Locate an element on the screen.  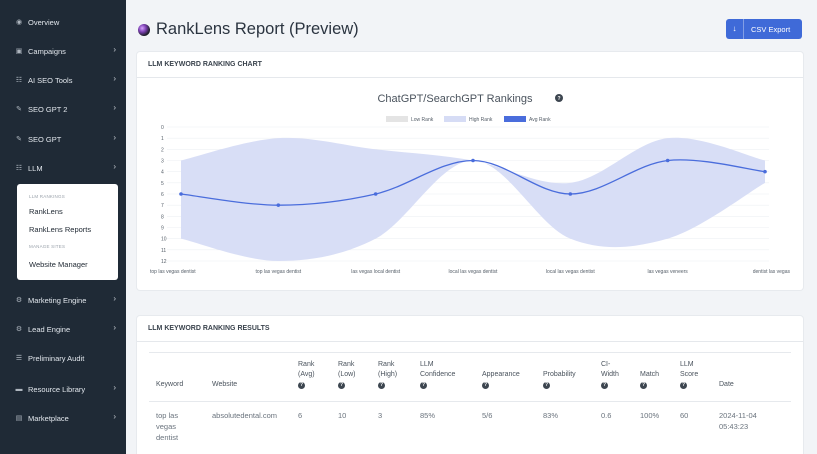
header-text: Match is located at coordinates (650, 374).